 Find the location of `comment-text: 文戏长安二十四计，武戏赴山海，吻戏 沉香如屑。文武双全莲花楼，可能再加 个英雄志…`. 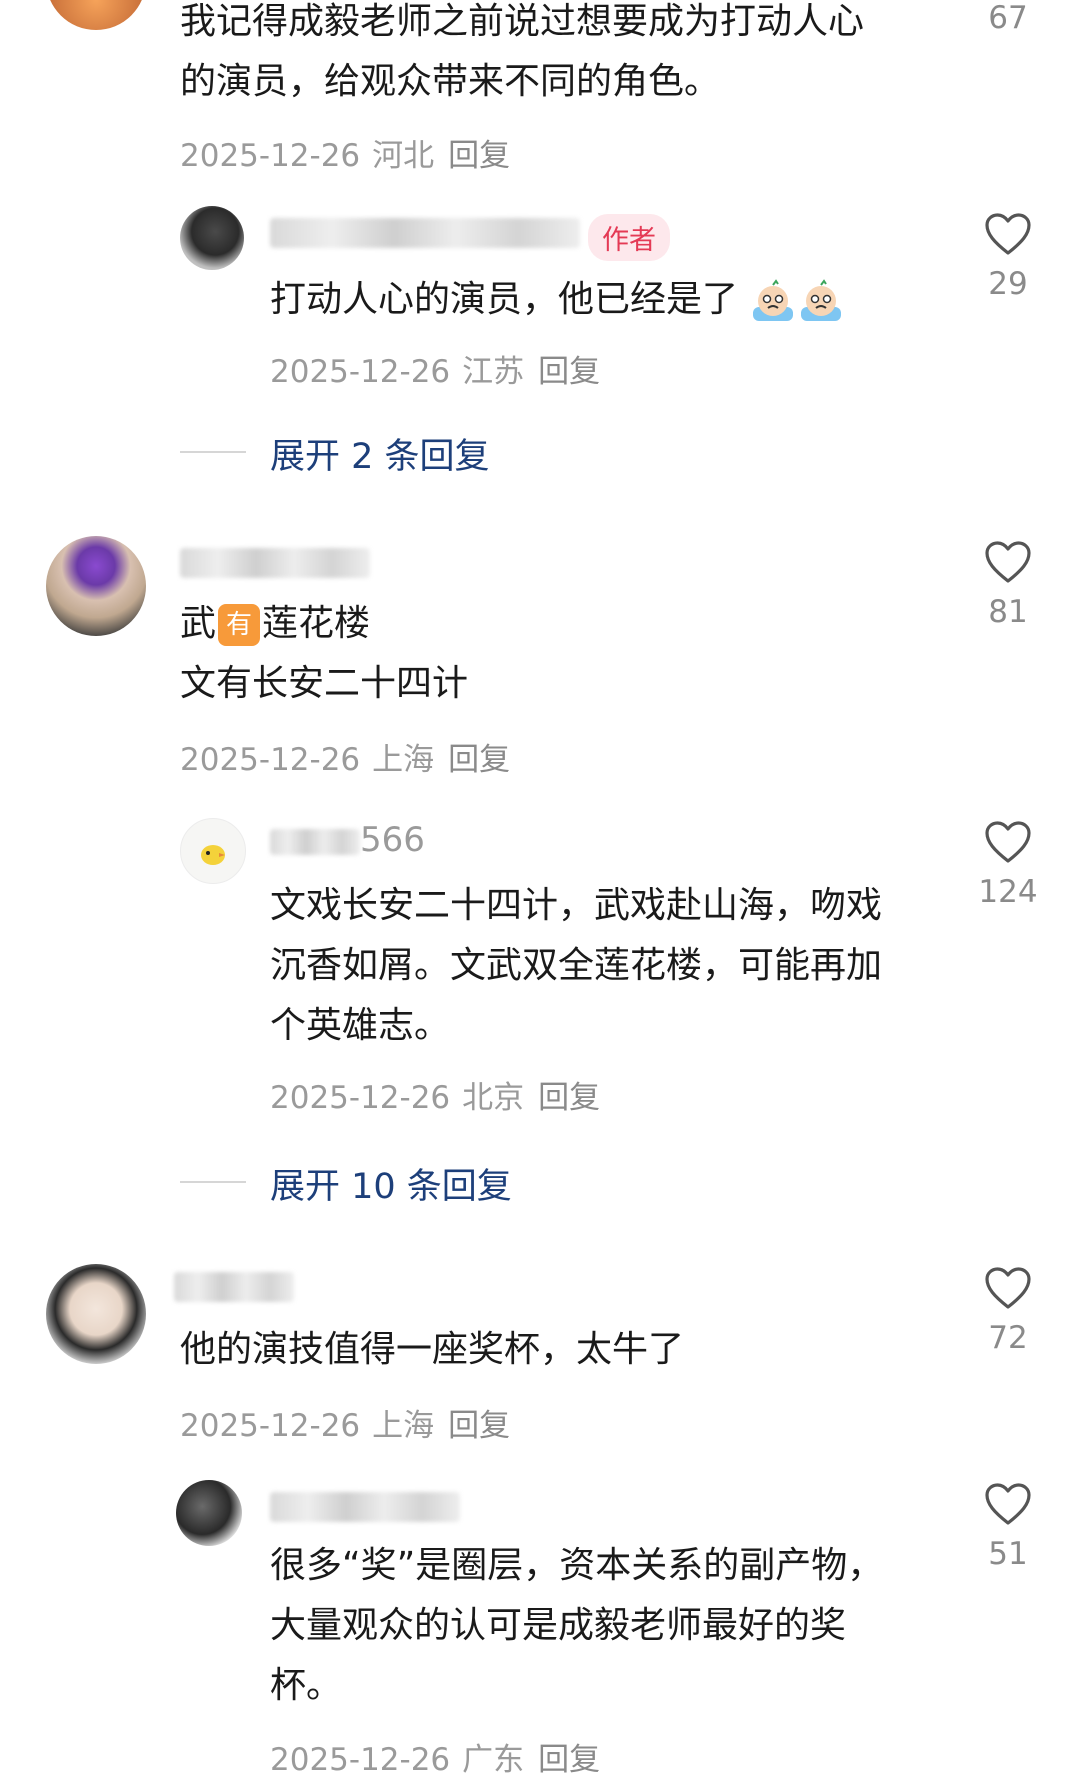

comment-text: 文戏长安二十四计，武戏赴山海，吻戏 沉香如屑。文武双全莲花楼，可能再加 个英雄志… is located at coordinates (576, 965).